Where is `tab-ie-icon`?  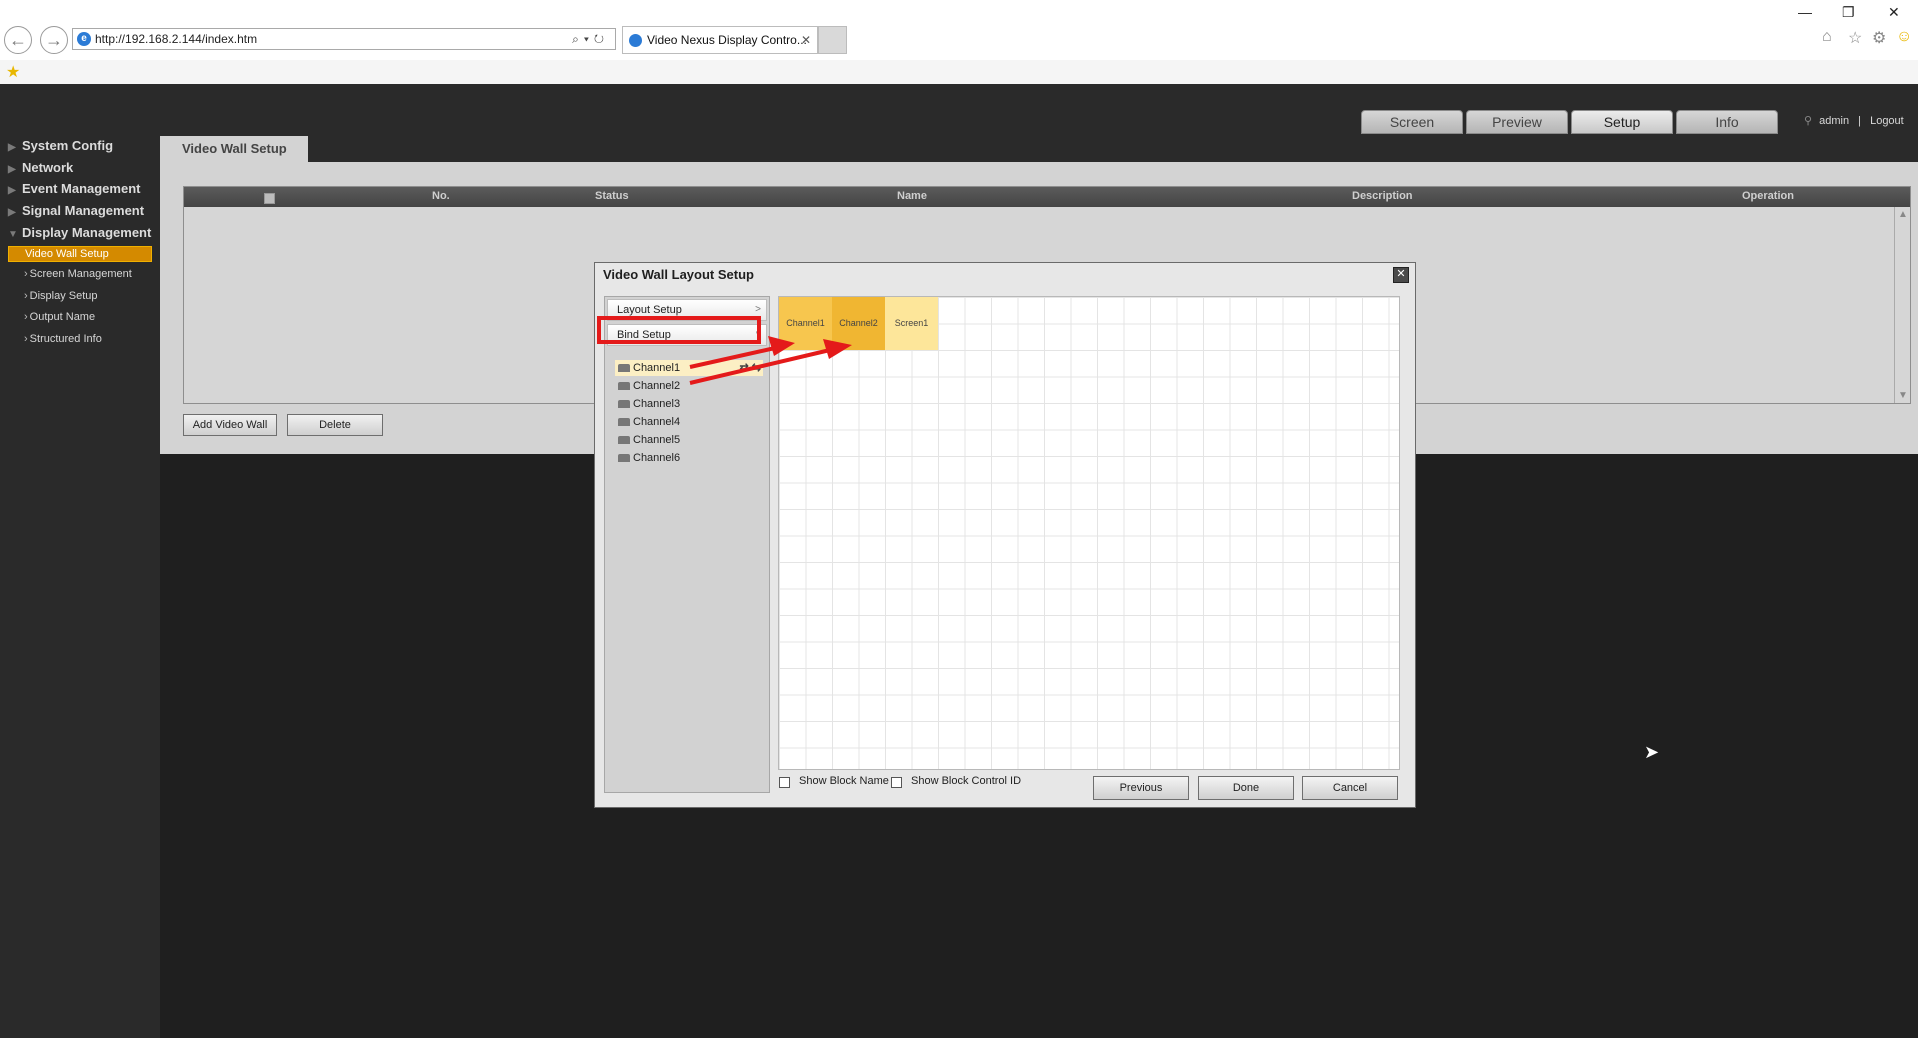 tab-ie-icon is located at coordinates (635, 40).